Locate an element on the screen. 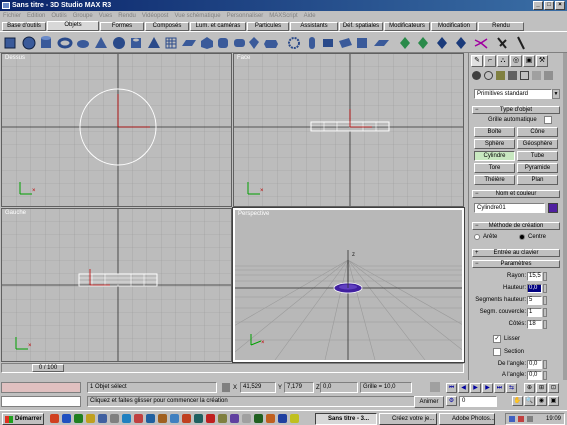 The height and width of the screenshot is (425, 567). smooth-checkbox: ✓ is located at coordinates (497, 339).